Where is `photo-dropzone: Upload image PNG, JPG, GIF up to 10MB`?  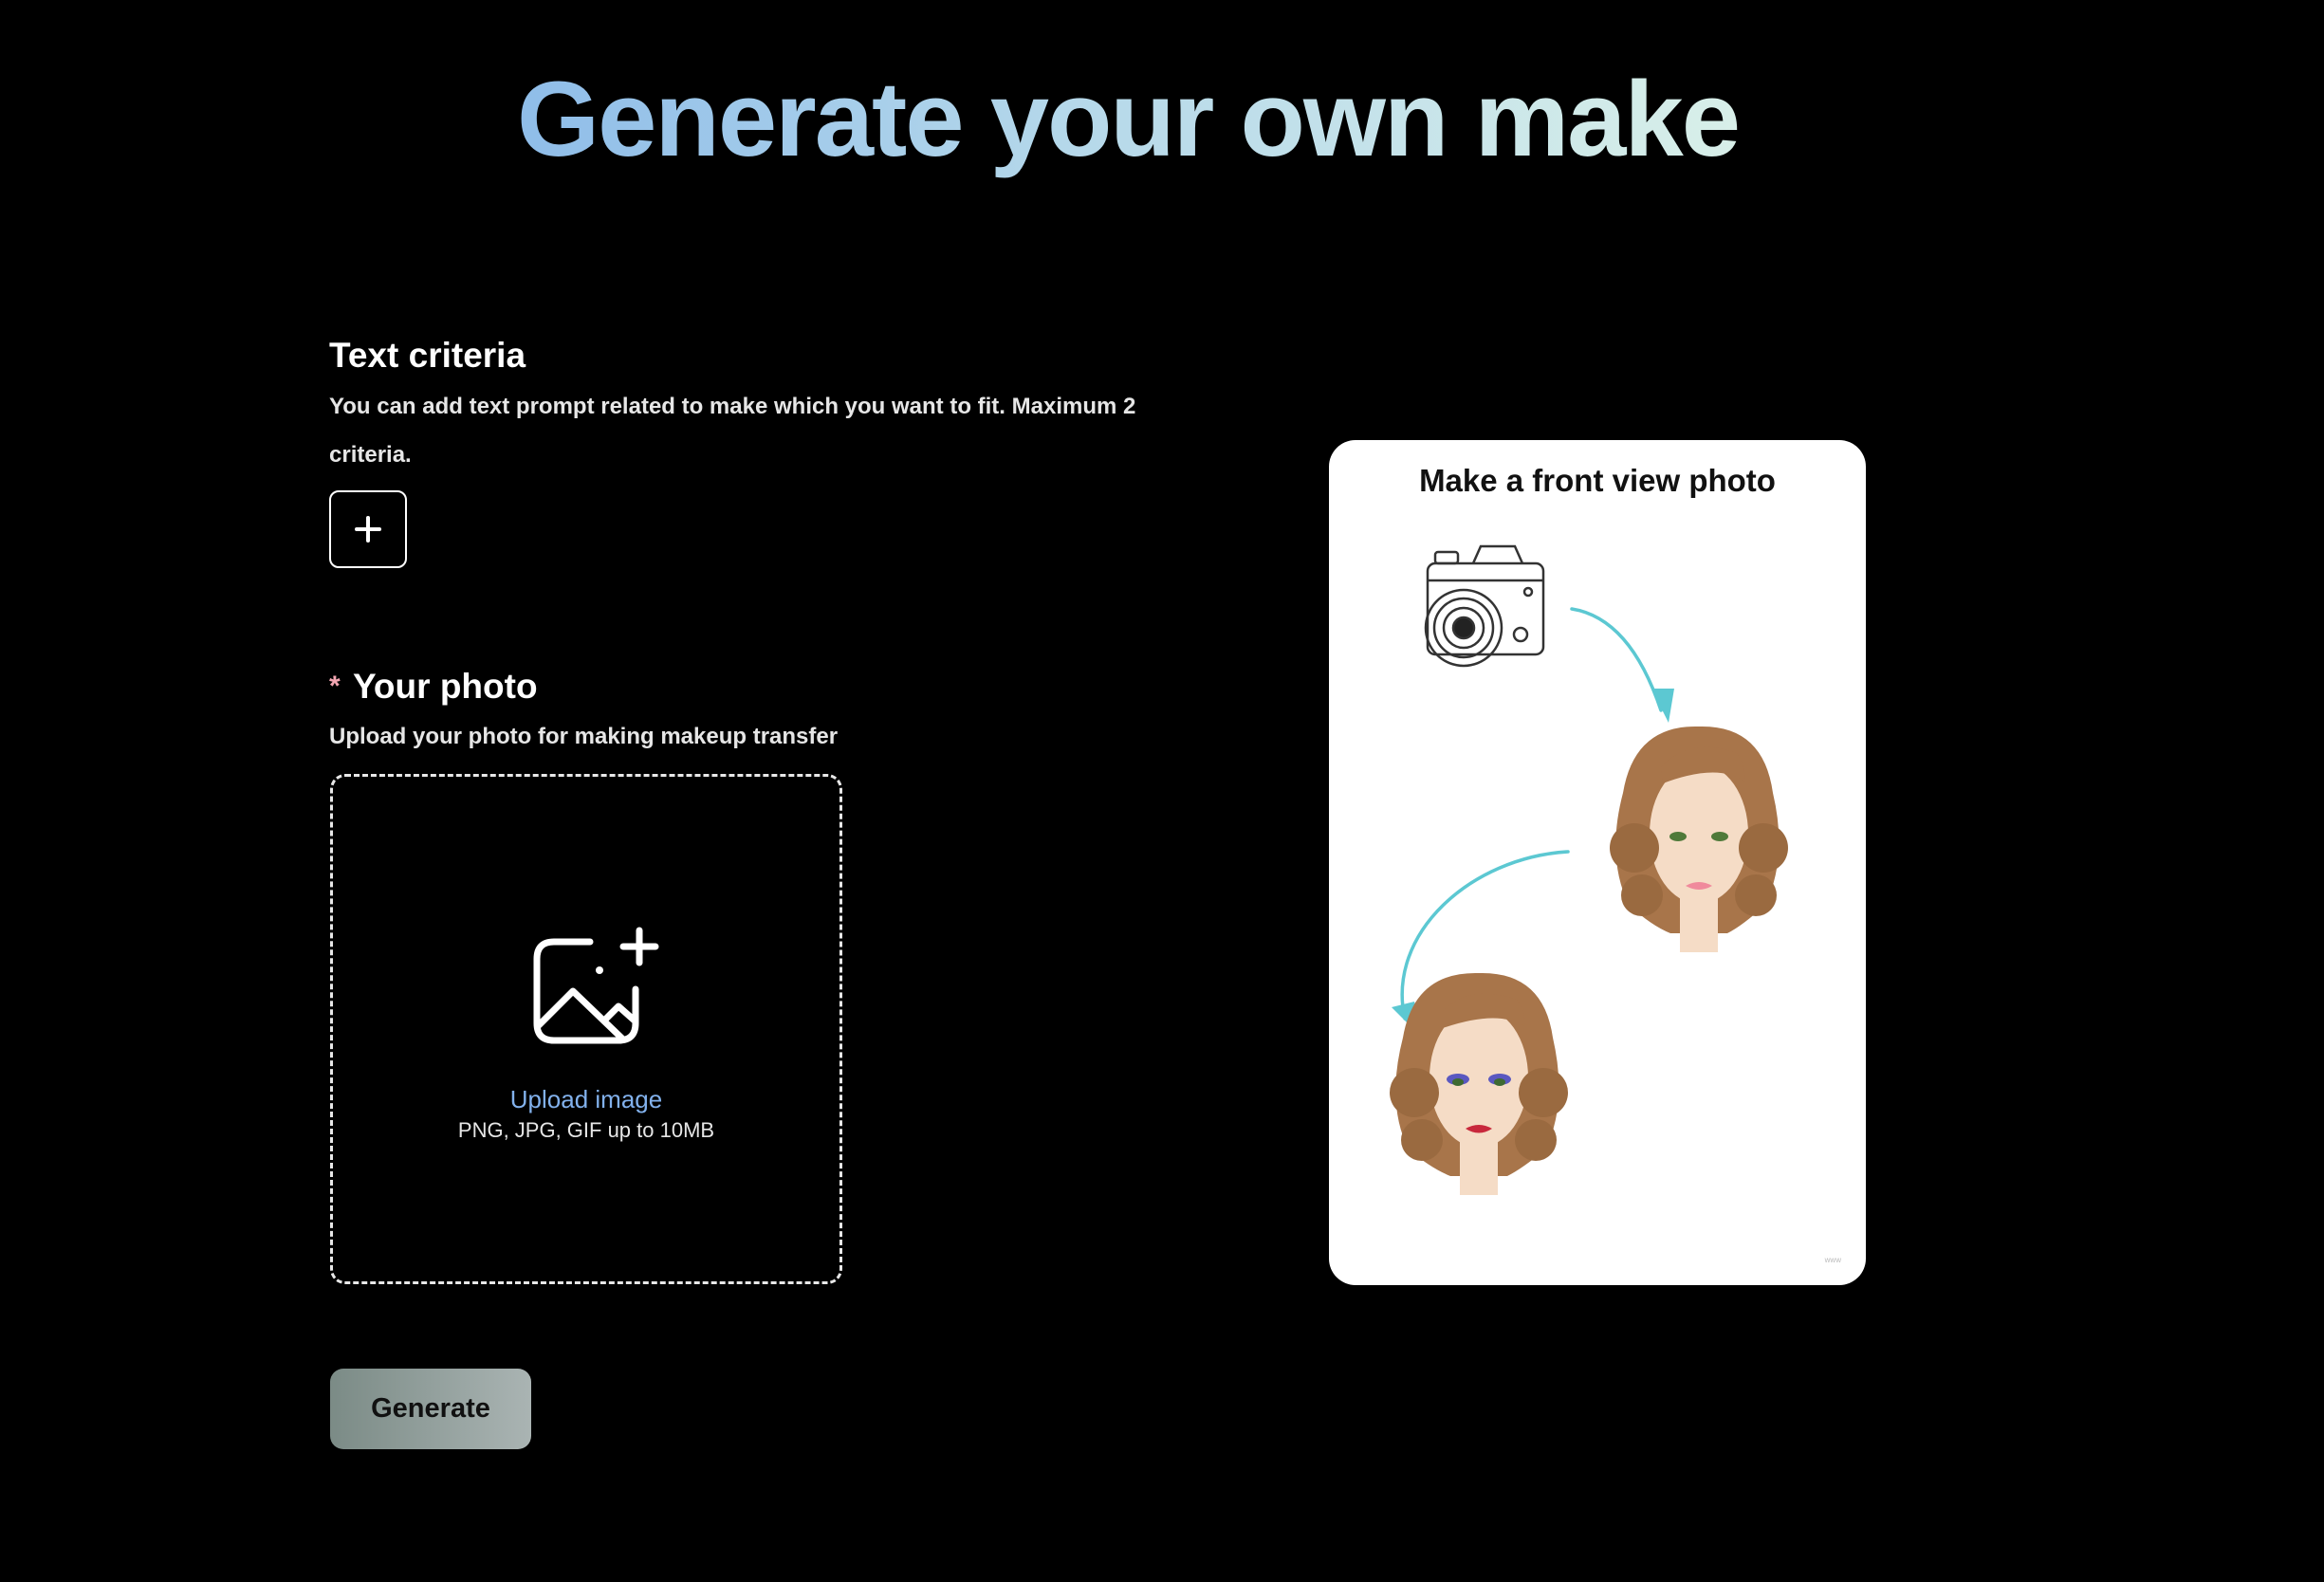 photo-dropzone: Upload image PNG, JPG, GIF up to 10MB is located at coordinates (586, 1029).